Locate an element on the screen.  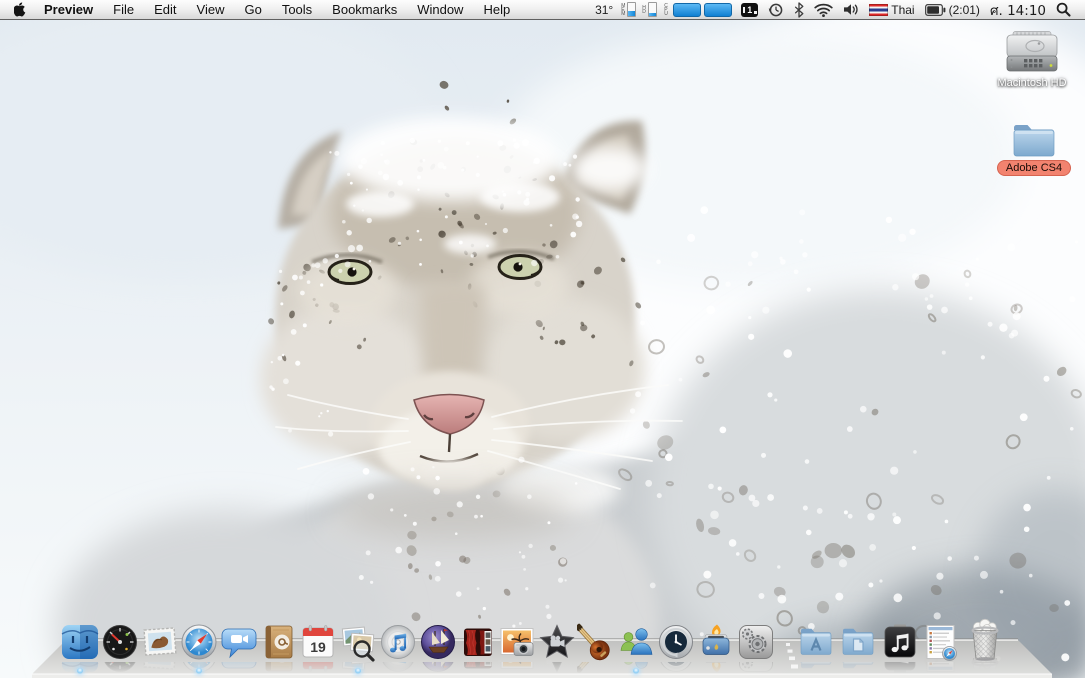
app-menu-preview: Preview is located at coordinates (68, 9).